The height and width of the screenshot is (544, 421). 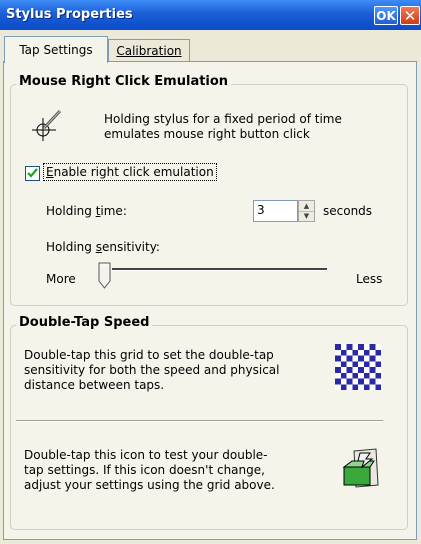 What do you see at coordinates (84, 322) in the screenshot?
I see `double-tap-group-title: Double-Tap Speed` at bounding box center [84, 322].